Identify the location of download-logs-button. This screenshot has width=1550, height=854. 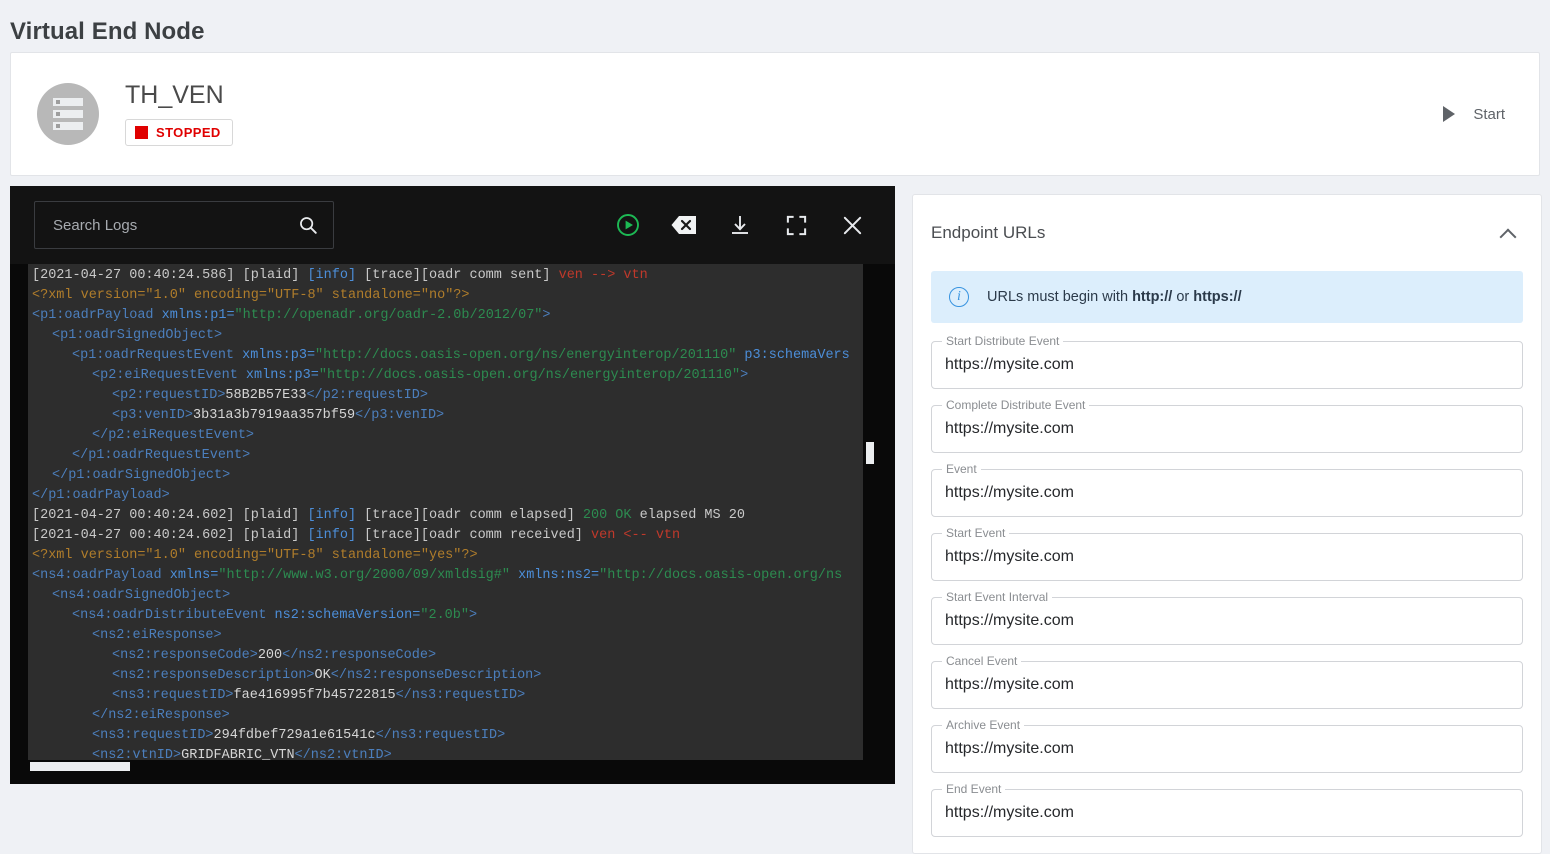
(740, 225).